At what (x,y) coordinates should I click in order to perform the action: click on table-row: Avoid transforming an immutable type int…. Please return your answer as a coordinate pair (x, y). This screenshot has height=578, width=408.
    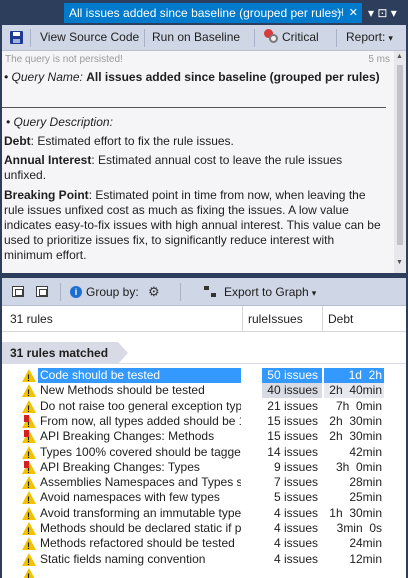
    Looking at the image, I should click on (204, 514).